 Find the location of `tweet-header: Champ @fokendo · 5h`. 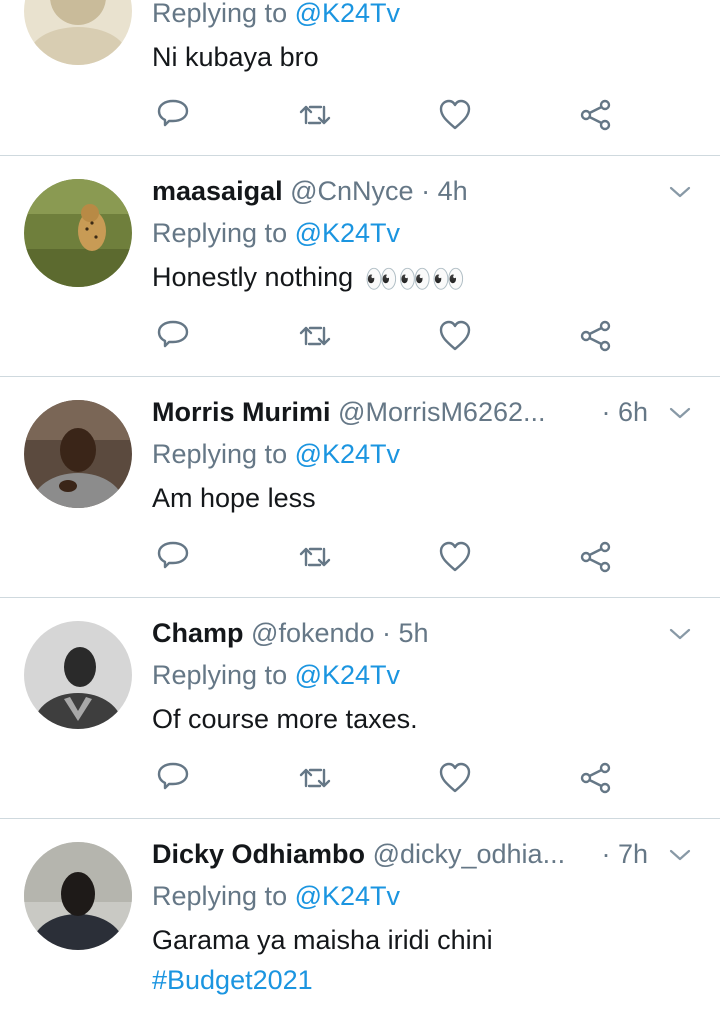

tweet-header: Champ @fokendo · 5h is located at coordinates (290, 633).